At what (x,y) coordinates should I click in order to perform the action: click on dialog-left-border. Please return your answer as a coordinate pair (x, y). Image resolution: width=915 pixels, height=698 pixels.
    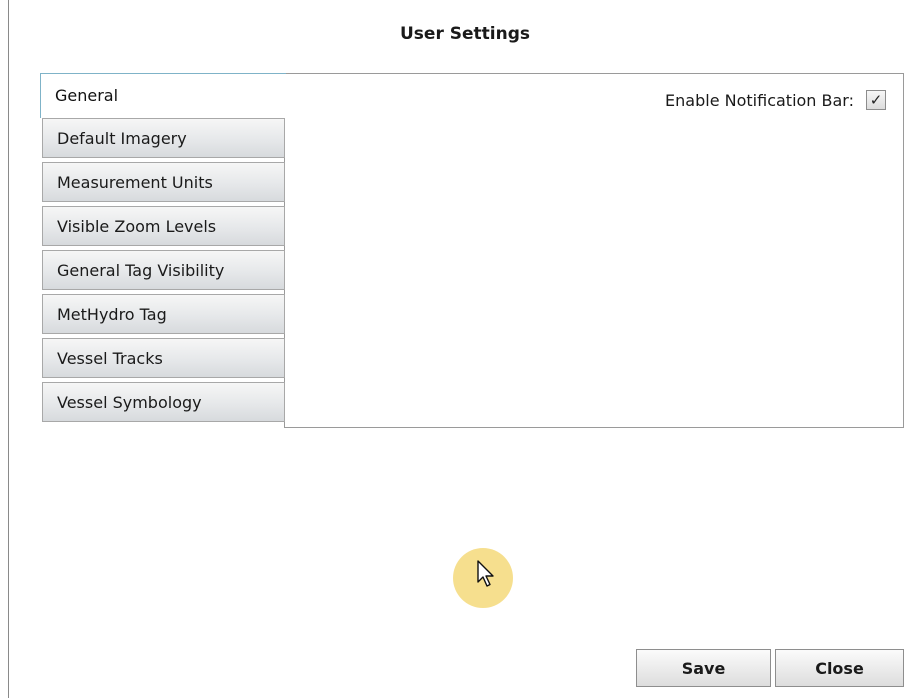
    Looking at the image, I should click on (8, 349).